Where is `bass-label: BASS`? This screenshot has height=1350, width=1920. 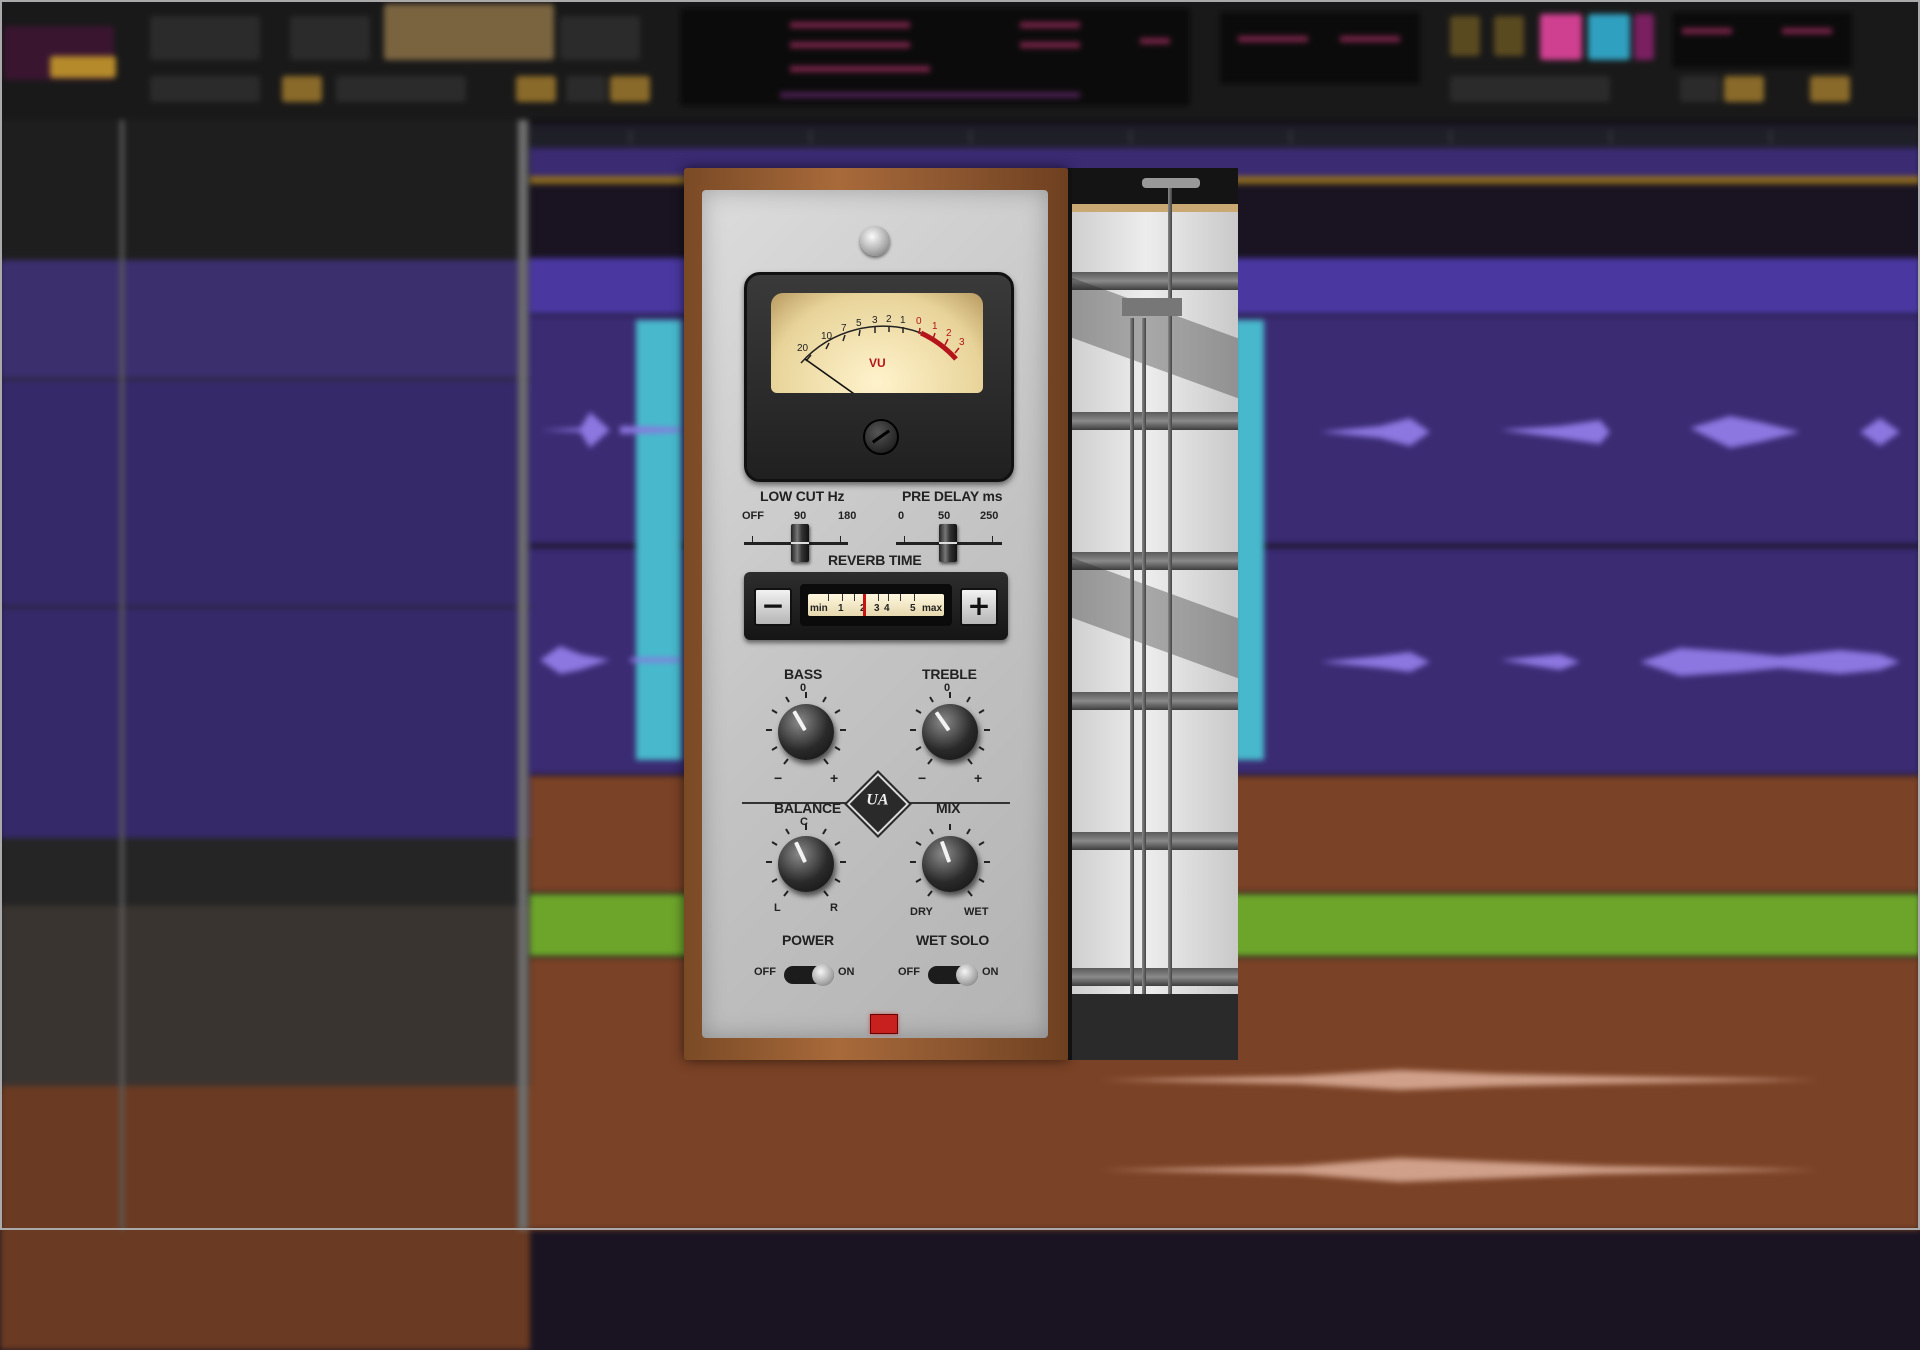
bass-label: BASS is located at coordinates (803, 674).